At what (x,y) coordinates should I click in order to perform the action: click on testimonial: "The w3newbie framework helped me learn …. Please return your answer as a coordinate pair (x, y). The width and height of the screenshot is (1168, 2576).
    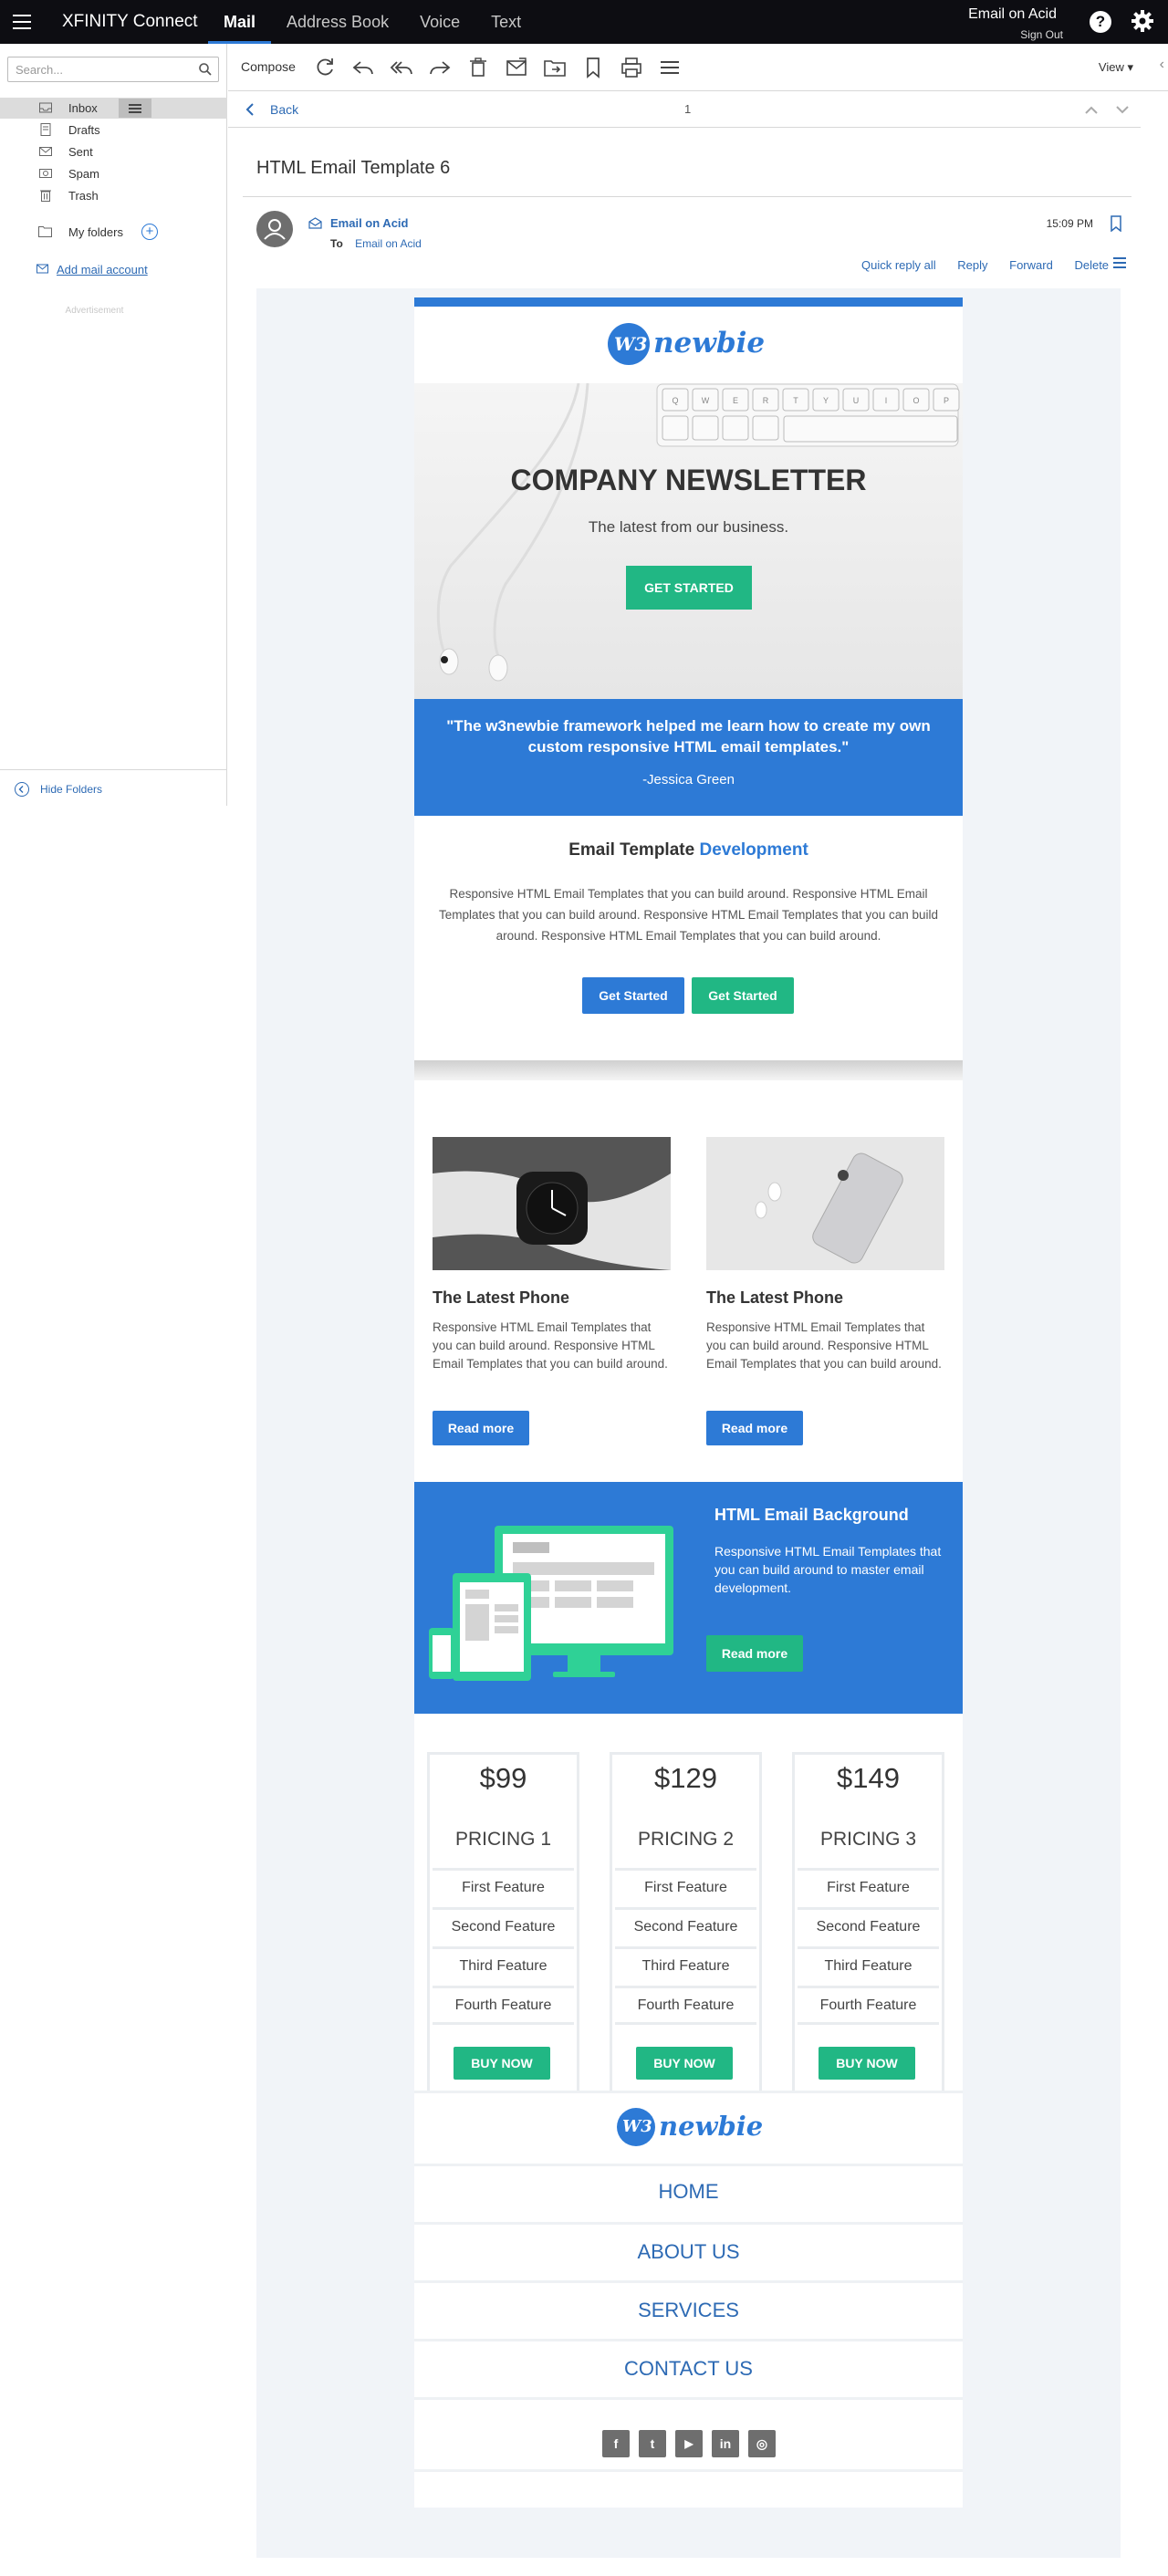
    Looking at the image, I should click on (688, 757).